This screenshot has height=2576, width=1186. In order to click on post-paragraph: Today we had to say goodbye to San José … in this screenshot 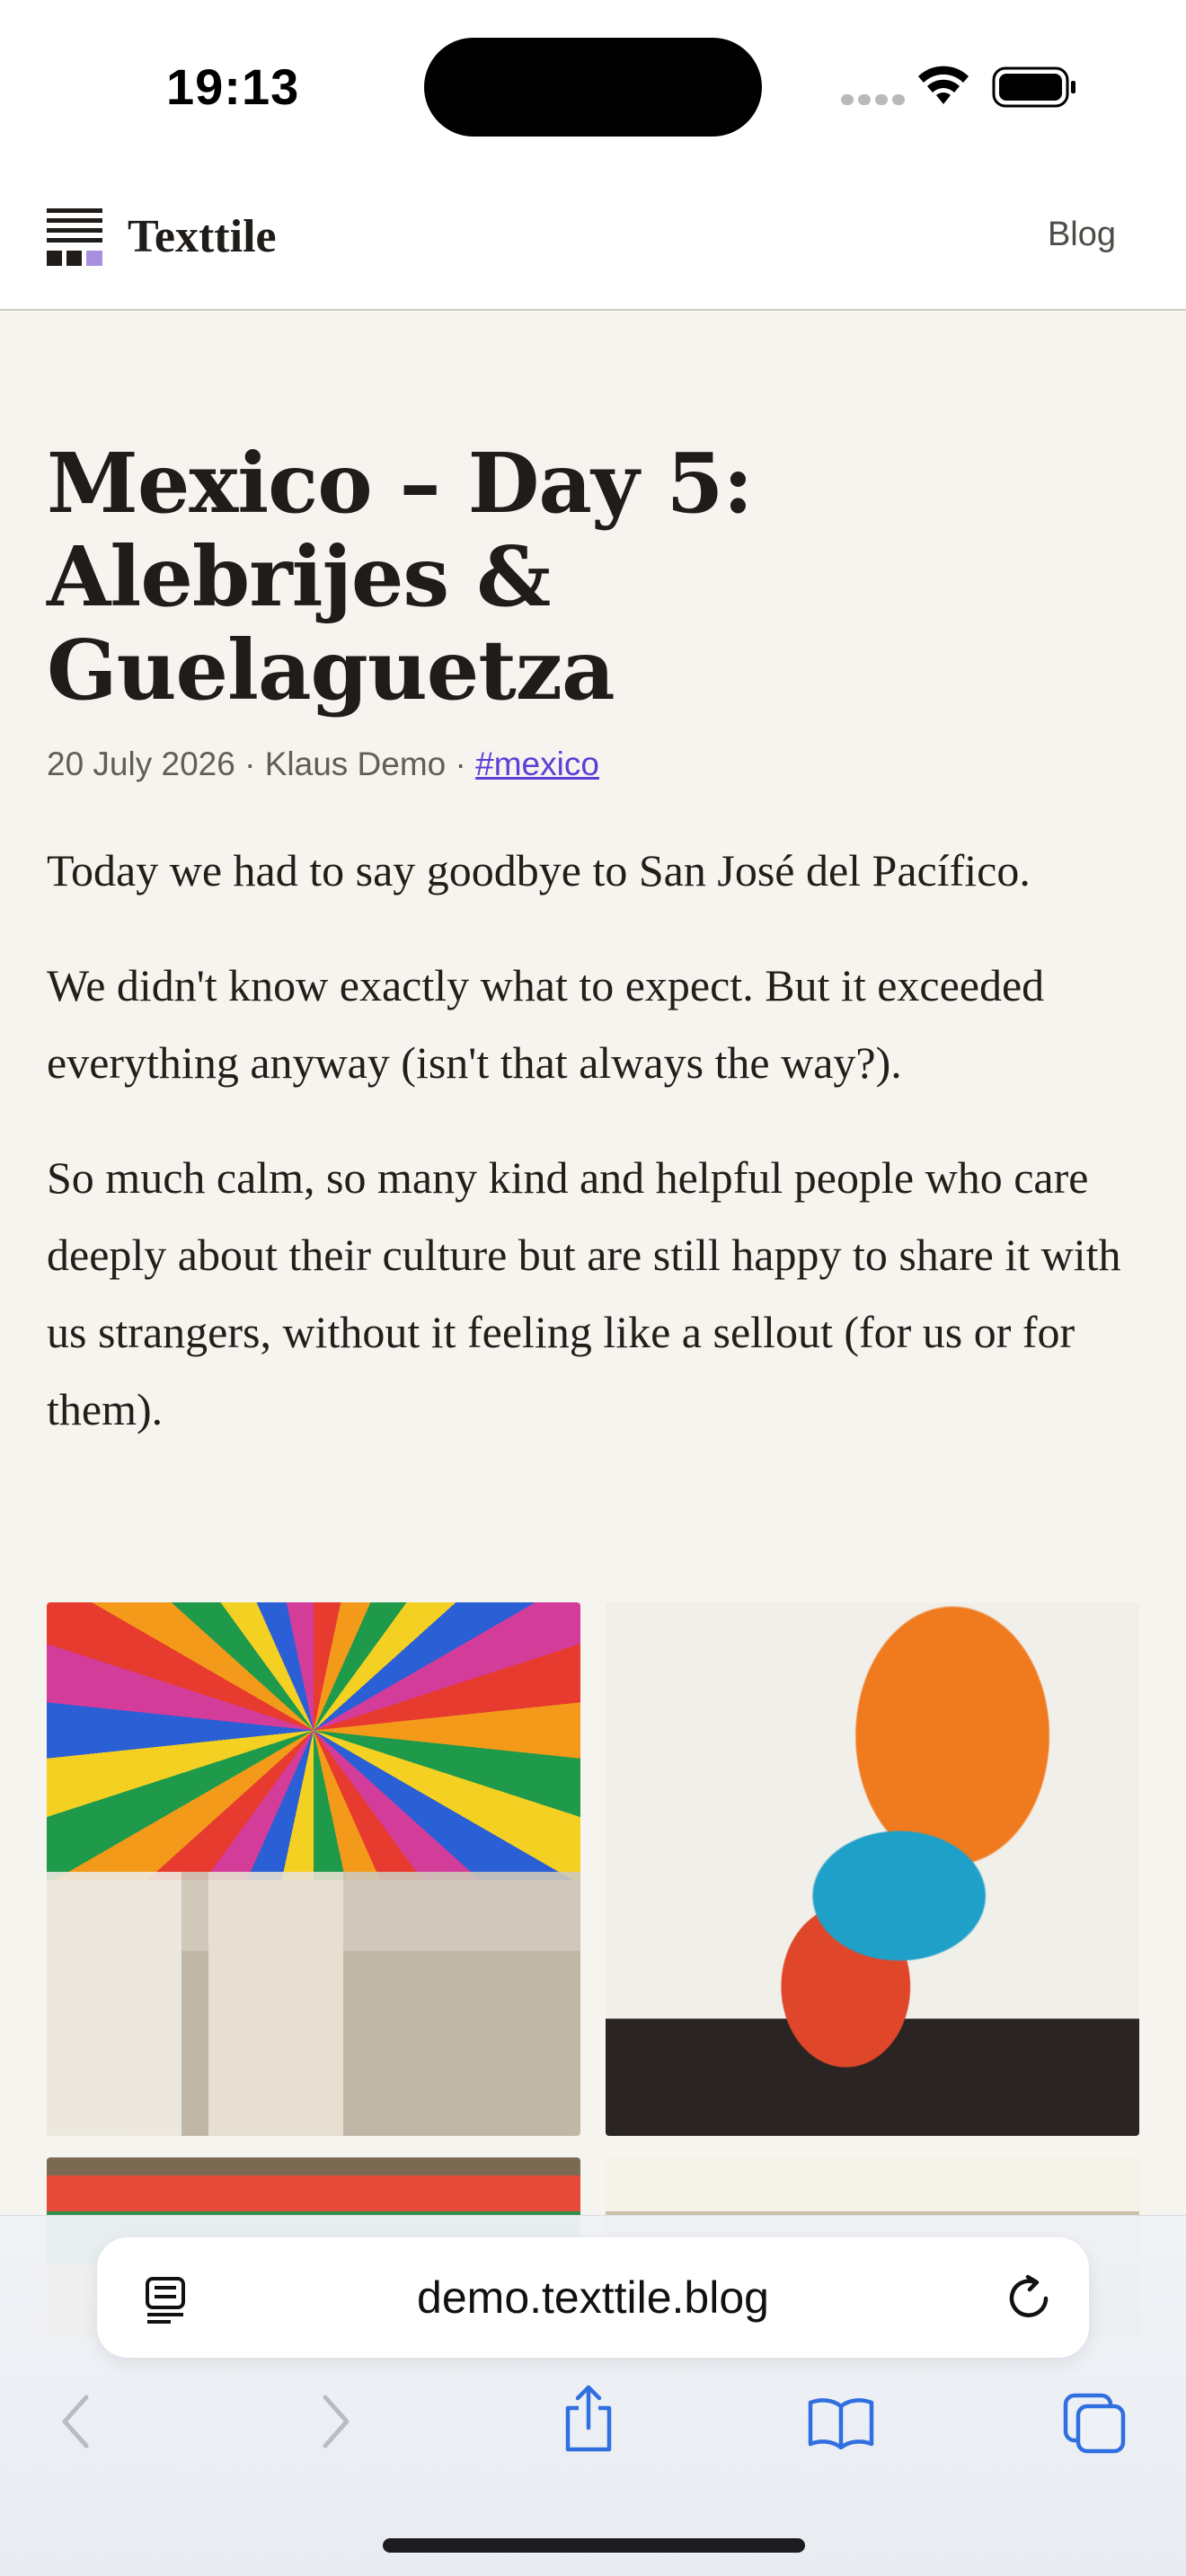, I will do `click(539, 870)`.